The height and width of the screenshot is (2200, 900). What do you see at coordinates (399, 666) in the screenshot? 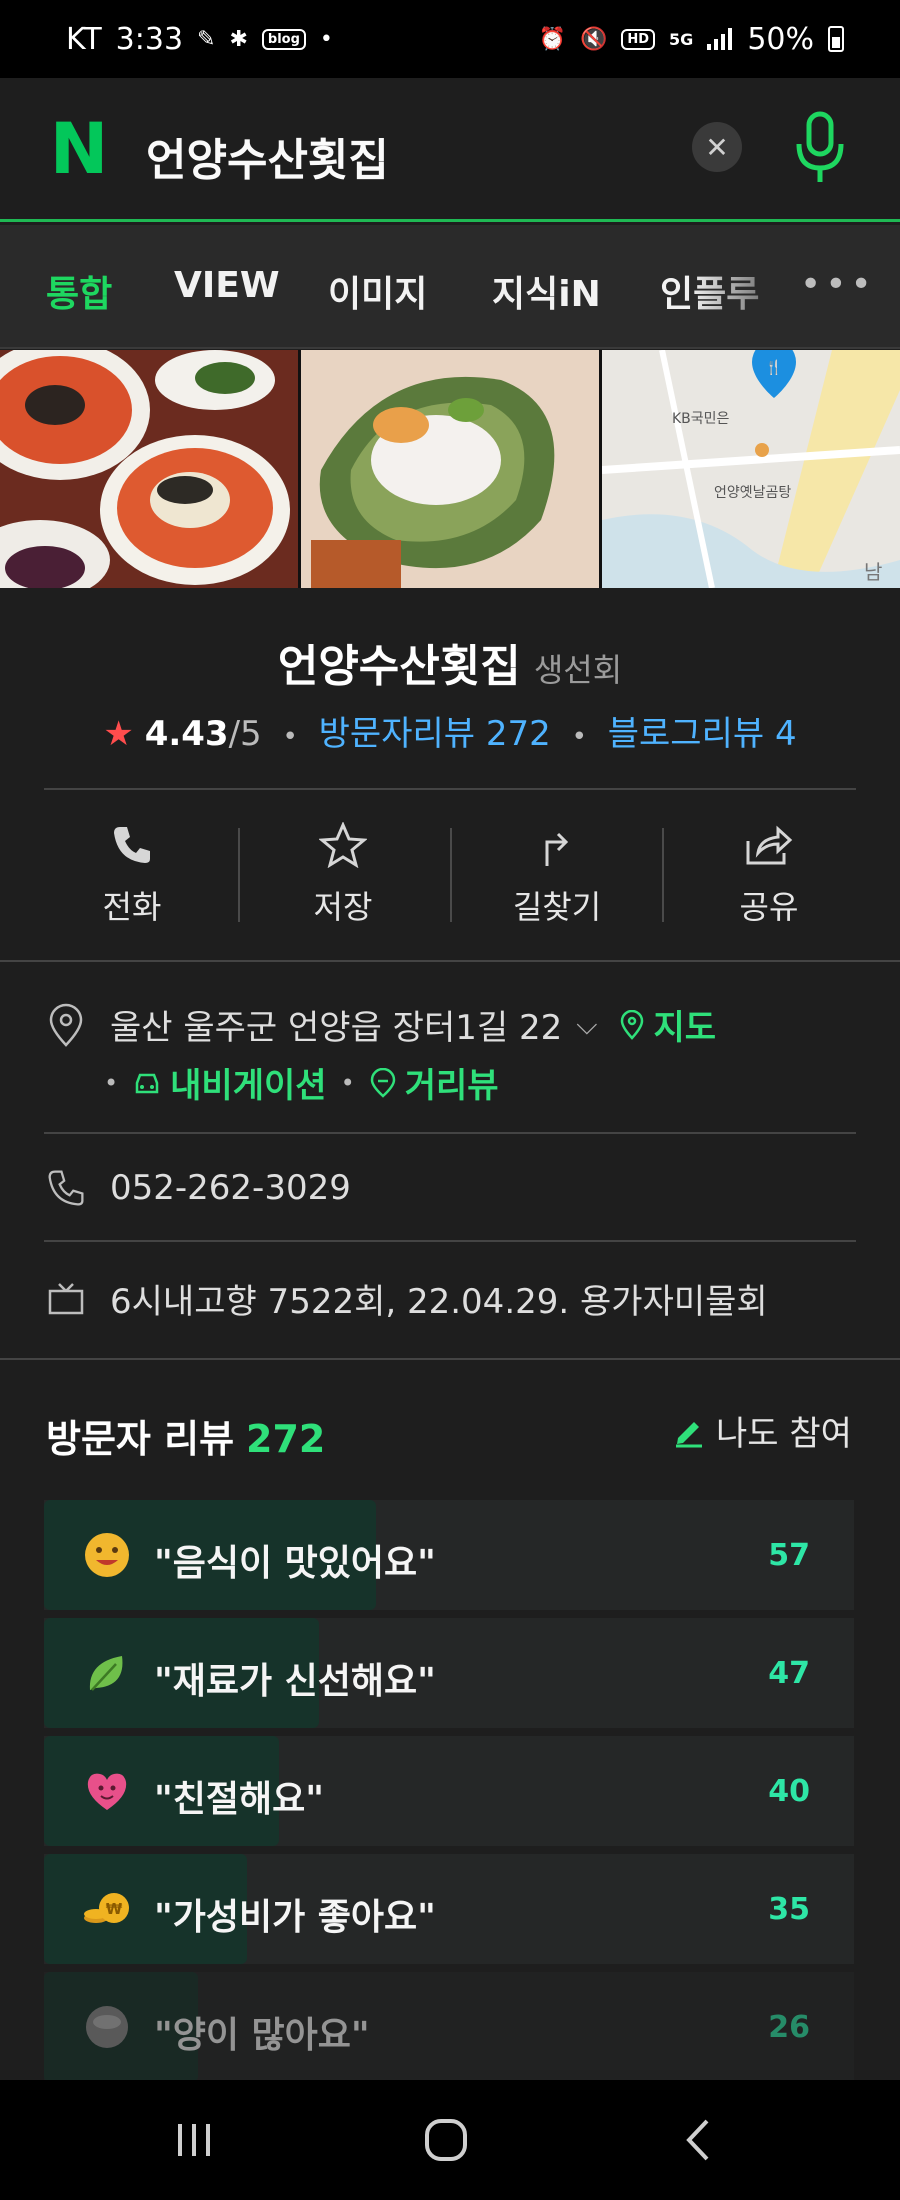
I see `place-name: 언양수산횟집` at bounding box center [399, 666].